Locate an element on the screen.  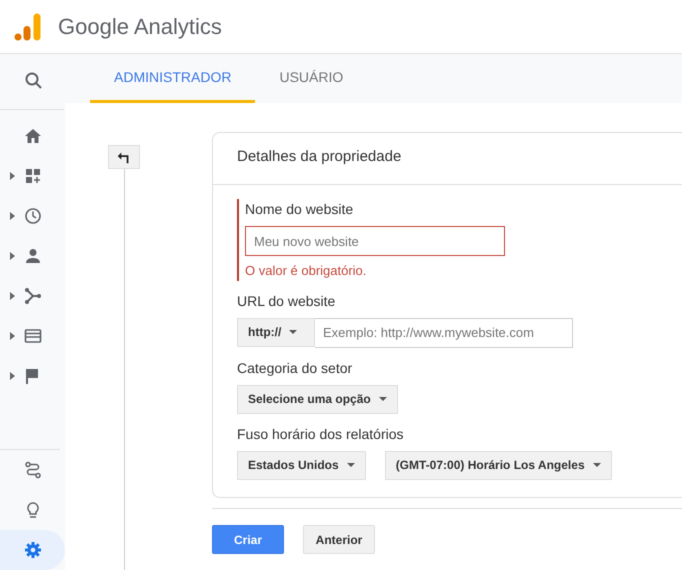
field-label: URL do website is located at coordinates (286, 301).